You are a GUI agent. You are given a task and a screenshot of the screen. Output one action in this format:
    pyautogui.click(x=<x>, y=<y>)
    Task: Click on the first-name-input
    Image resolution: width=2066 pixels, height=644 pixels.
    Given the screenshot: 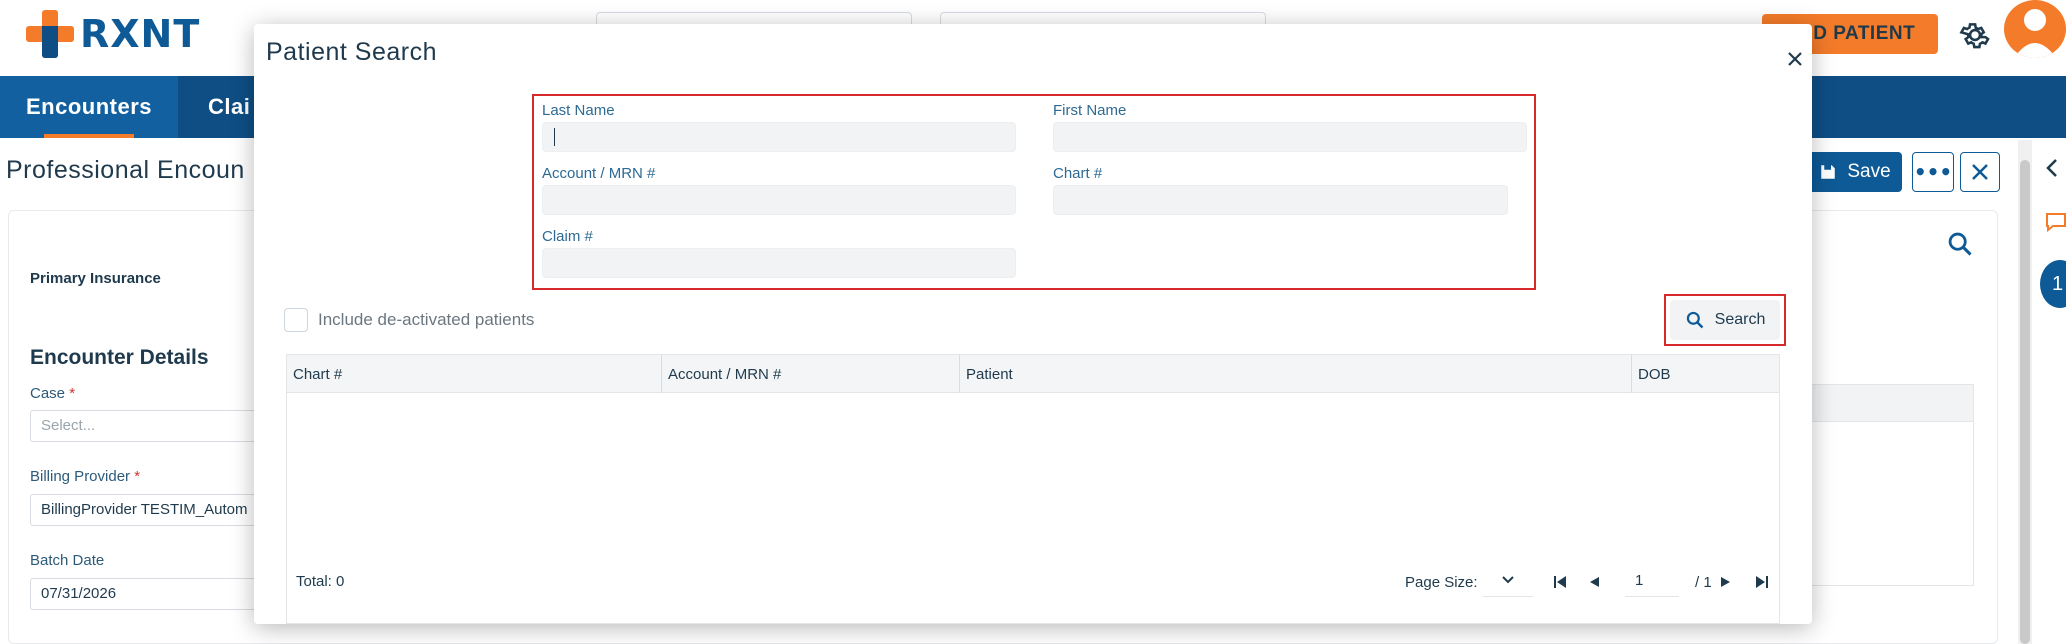 What is the action you would take?
    pyautogui.click(x=1290, y=137)
    